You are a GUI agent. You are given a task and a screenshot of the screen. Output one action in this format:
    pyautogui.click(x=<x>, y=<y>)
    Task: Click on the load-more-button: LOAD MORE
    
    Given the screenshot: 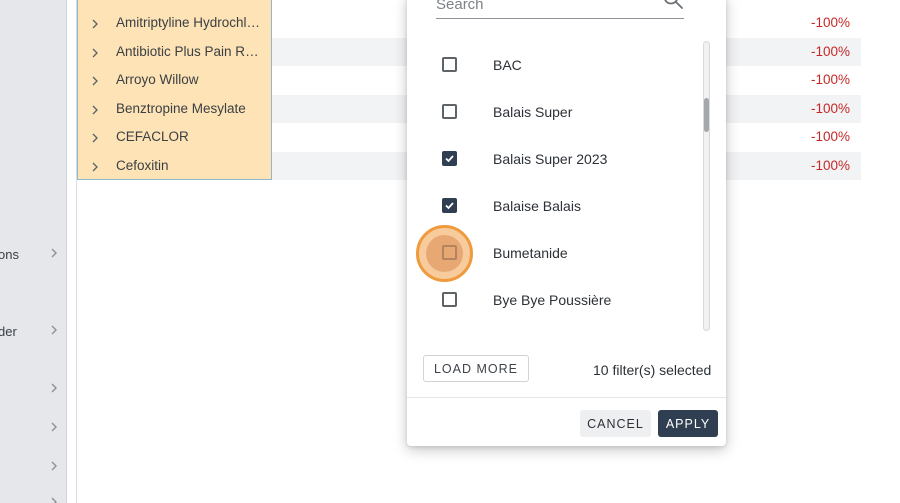 What is the action you would take?
    pyautogui.click(x=476, y=368)
    